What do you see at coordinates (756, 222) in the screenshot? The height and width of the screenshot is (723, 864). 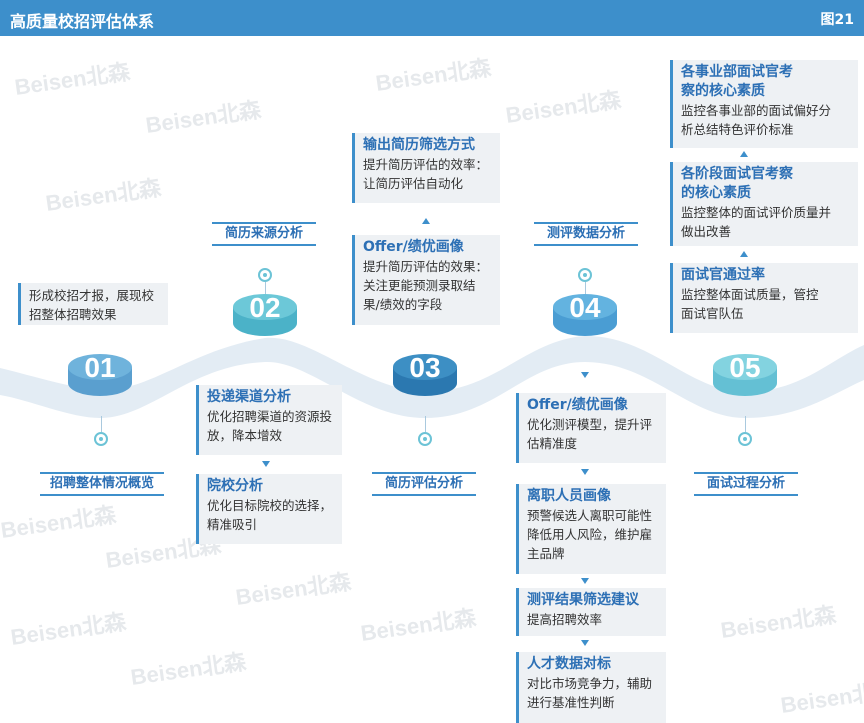 I see `box-body: 监控整体的面试评价质量并做出改善` at bounding box center [756, 222].